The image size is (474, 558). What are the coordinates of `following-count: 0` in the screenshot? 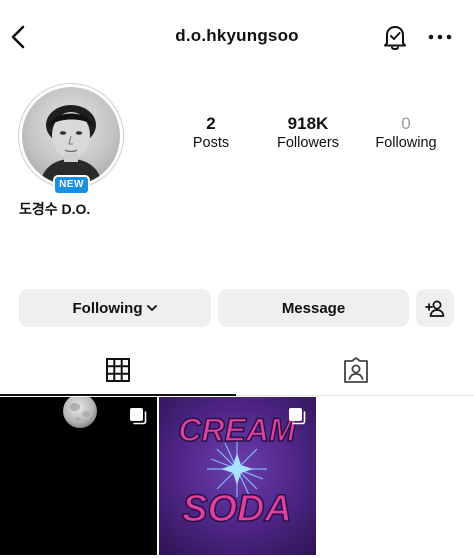 It's located at (406, 123).